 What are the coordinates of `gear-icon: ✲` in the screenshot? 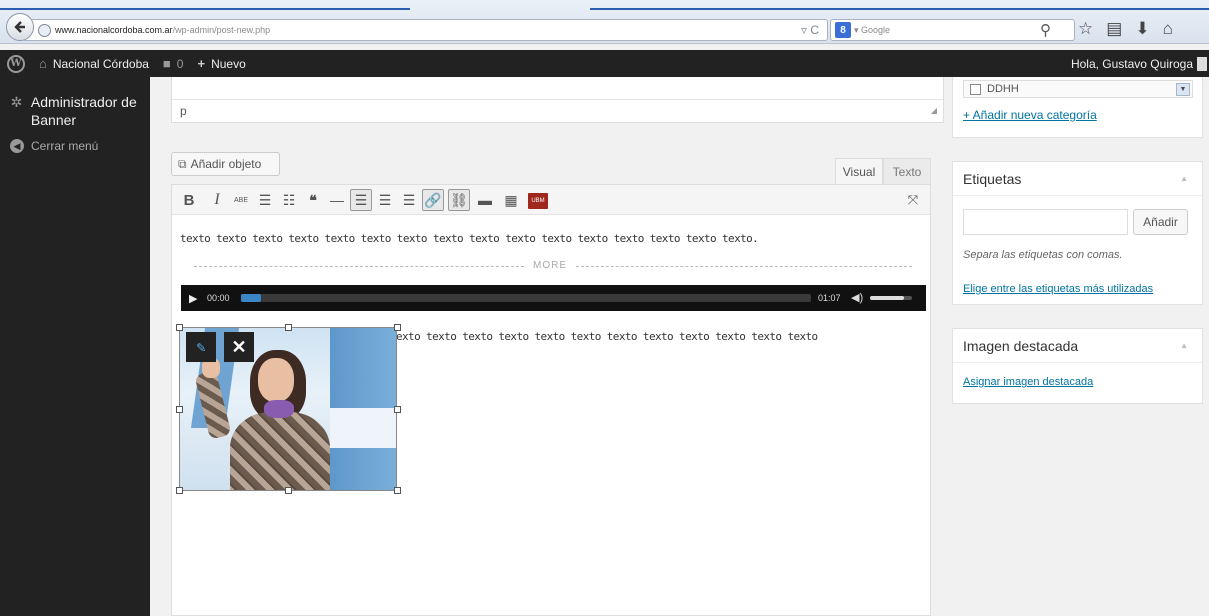 It's located at (16, 102).